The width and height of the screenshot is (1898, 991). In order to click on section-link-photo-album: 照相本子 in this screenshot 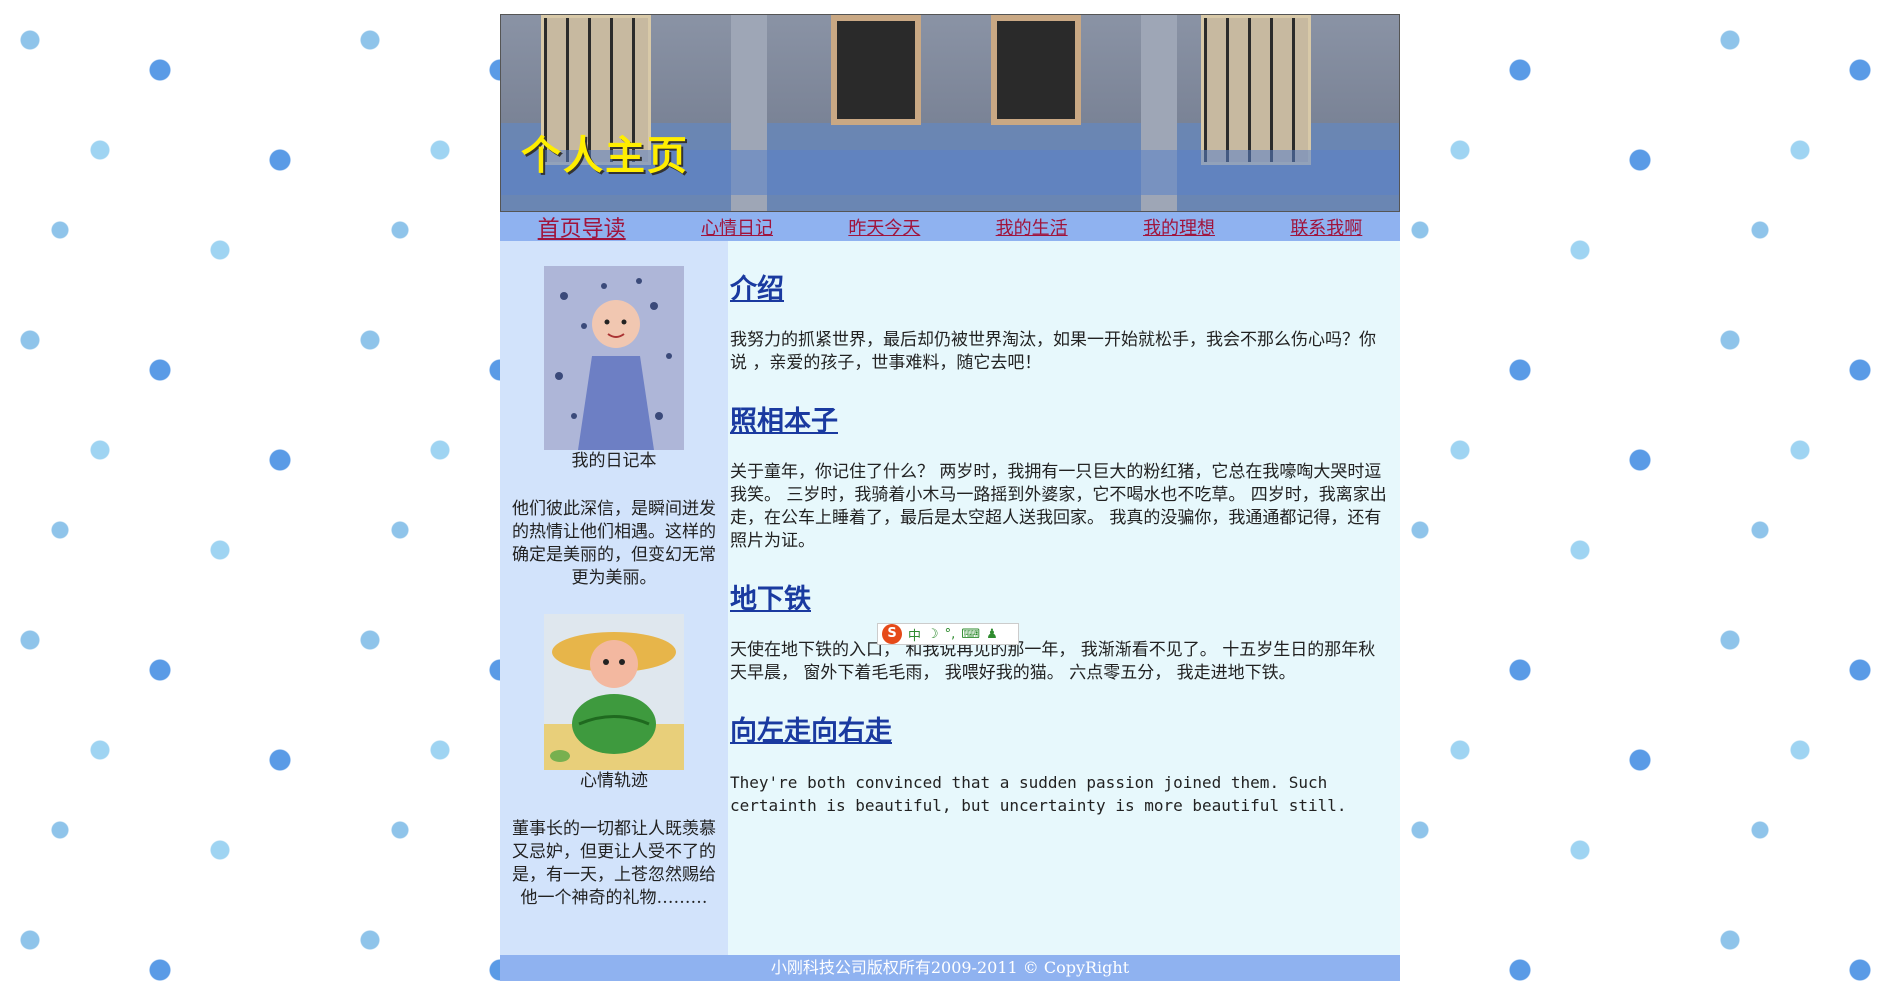, I will do `click(784, 421)`.